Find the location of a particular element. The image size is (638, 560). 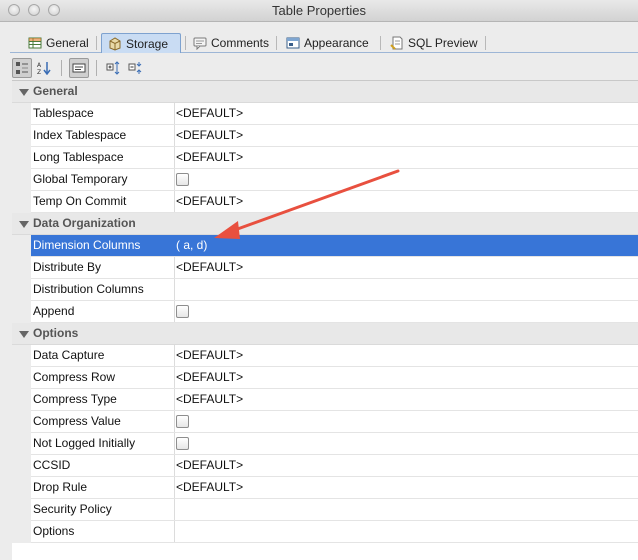

not-logged-initially-checkbox is located at coordinates (182, 443).